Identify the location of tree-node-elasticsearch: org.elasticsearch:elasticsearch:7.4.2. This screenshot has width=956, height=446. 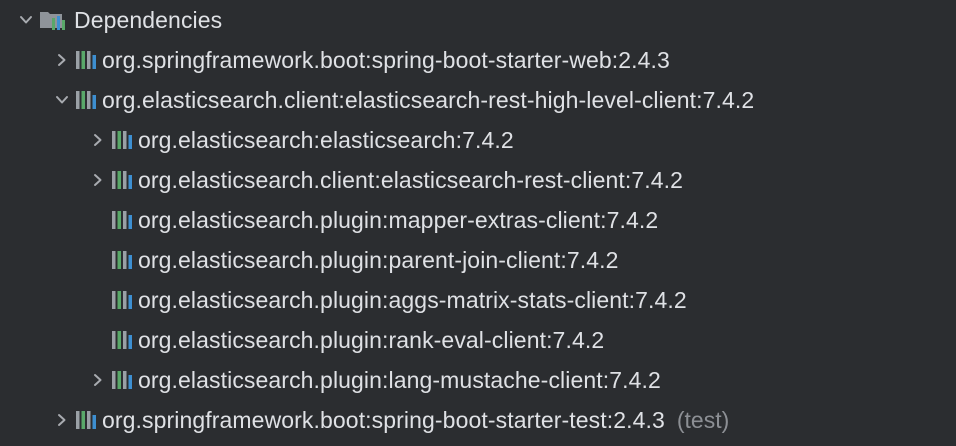
(300, 140).